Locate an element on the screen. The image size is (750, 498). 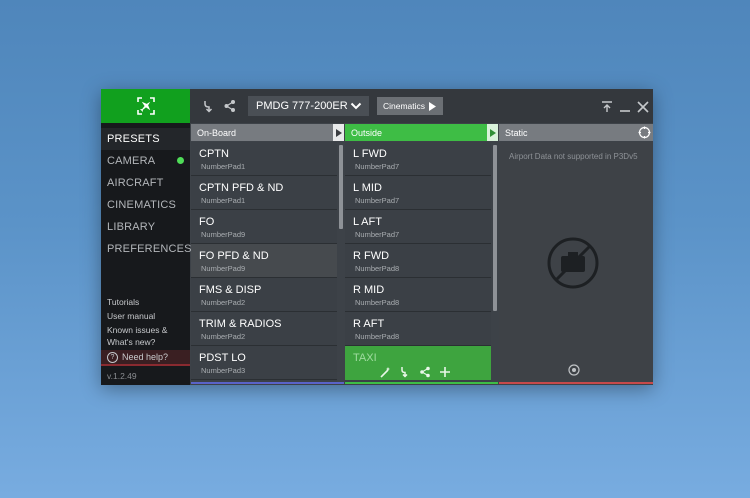
preset-row: TRIM & RADIOS NumberPad2 is located at coordinates (264, 329).